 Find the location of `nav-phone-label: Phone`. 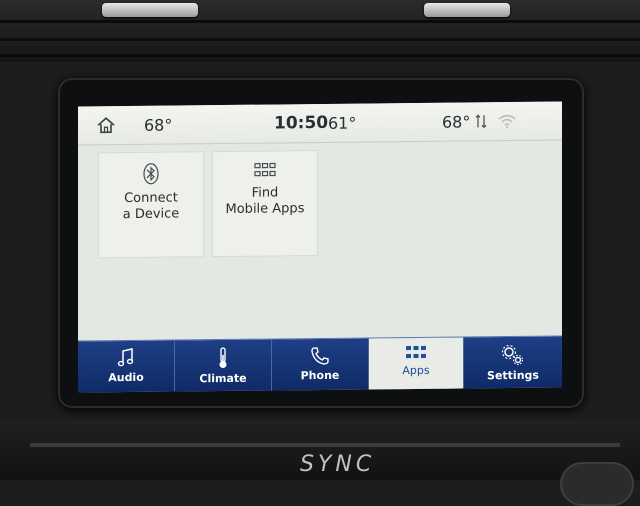

nav-phone-label: Phone is located at coordinates (320, 375).